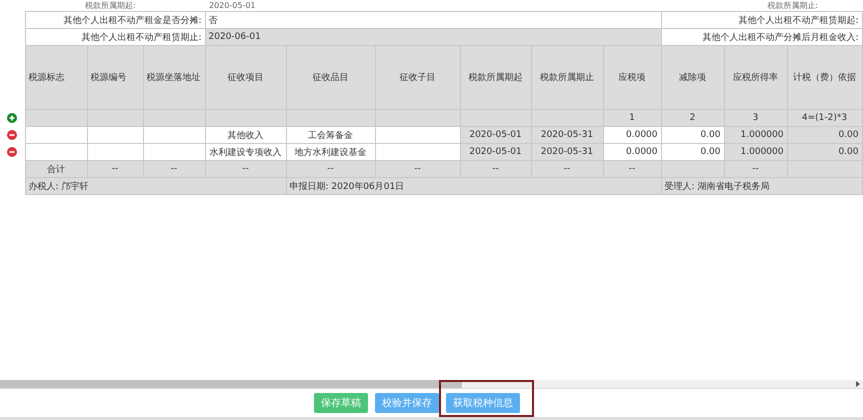 The image size is (863, 420). What do you see at coordinates (692, 118) in the screenshot?
I see `table-cell: 2` at bounding box center [692, 118].